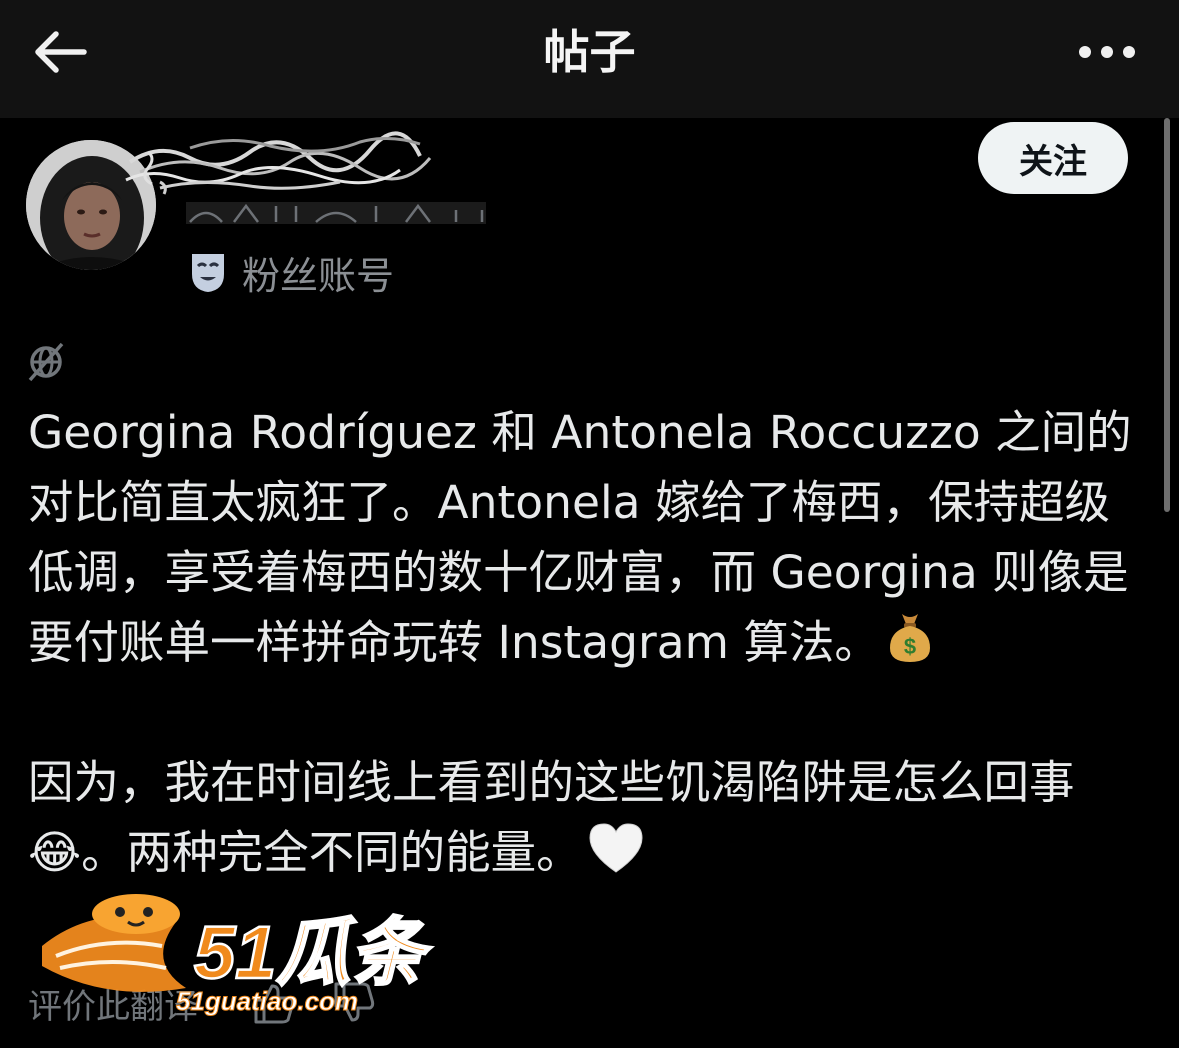 The image size is (1179, 1048). Describe the element at coordinates (551, 817) in the screenshot. I see `post-paragraph-2-text: 因为，我在时间线上看到的这些饥渴陷阱是怎么回事😂。两种完全不同的能量。` at that location.